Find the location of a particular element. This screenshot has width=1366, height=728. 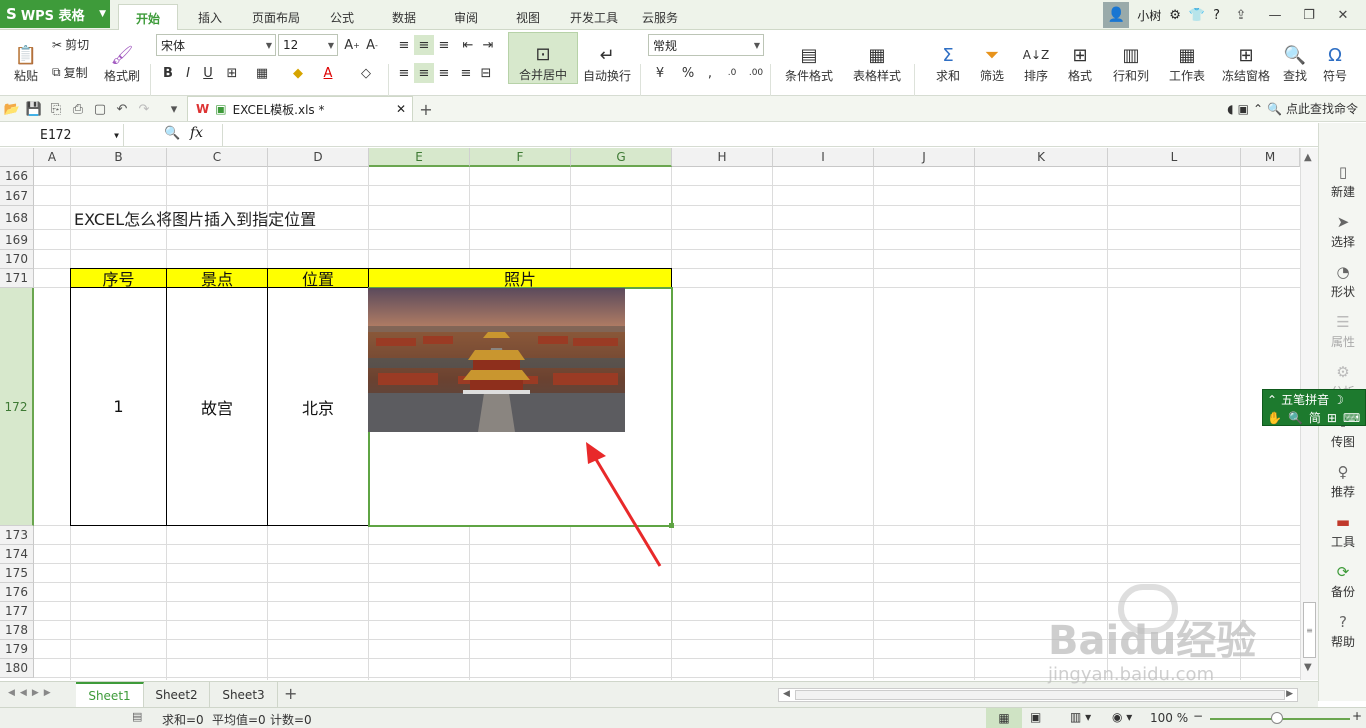

thousands-icon: , is located at coordinates (710, 73).